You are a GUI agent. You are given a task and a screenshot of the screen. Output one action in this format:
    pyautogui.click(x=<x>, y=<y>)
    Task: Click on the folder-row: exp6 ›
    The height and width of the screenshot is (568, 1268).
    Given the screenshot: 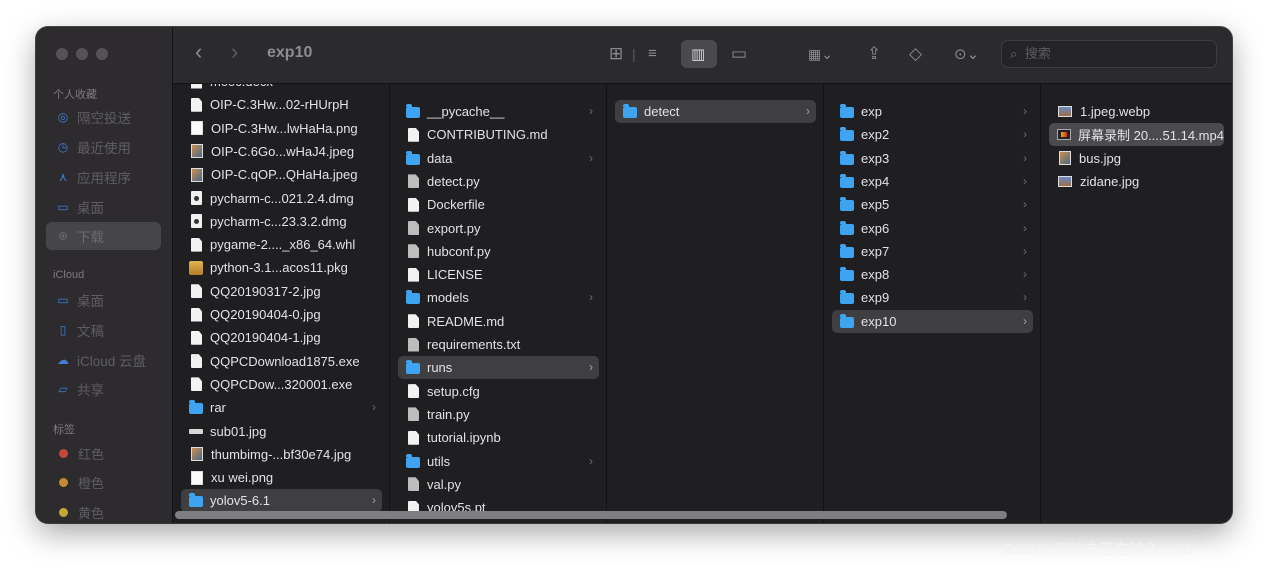 What is the action you would take?
    pyautogui.click(x=932, y=228)
    